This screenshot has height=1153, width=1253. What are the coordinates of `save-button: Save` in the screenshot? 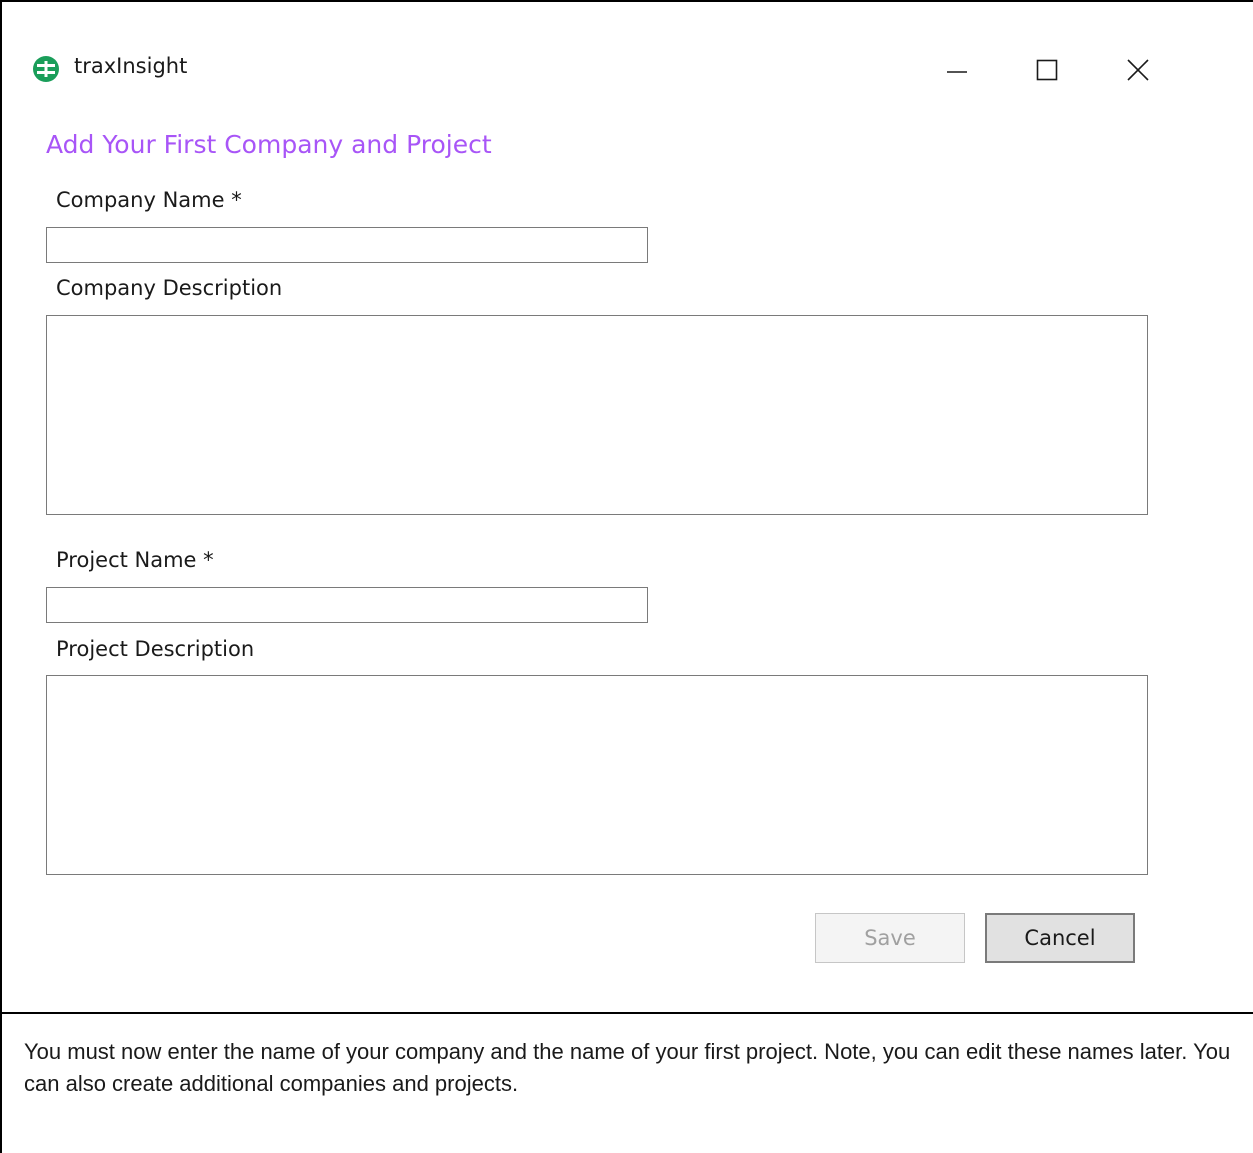 It's located at (890, 938).